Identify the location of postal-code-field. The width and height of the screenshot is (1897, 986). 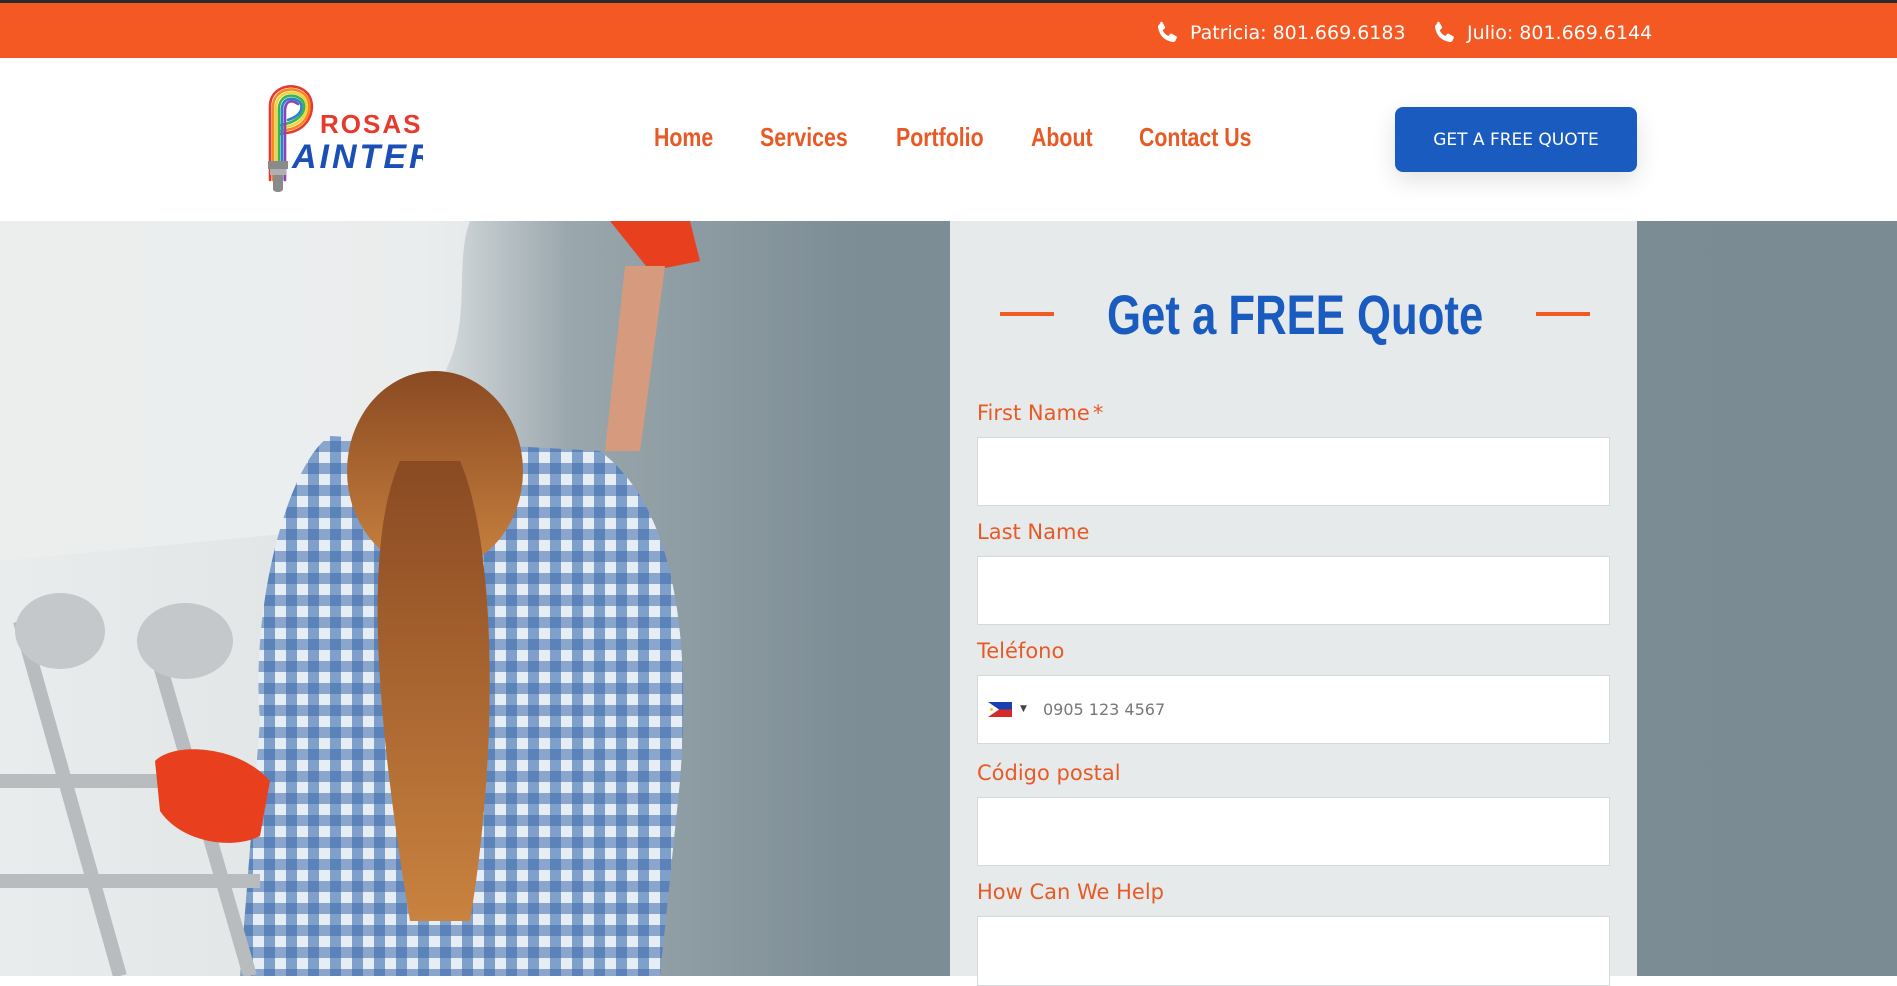
(1293, 831).